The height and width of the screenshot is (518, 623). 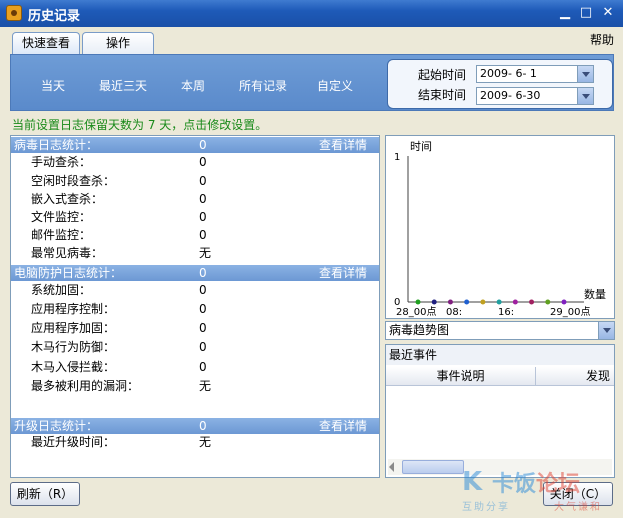 What do you see at coordinates (195, 442) in the screenshot?
I see `stat-row: 最近升级时间： 无` at bounding box center [195, 442].